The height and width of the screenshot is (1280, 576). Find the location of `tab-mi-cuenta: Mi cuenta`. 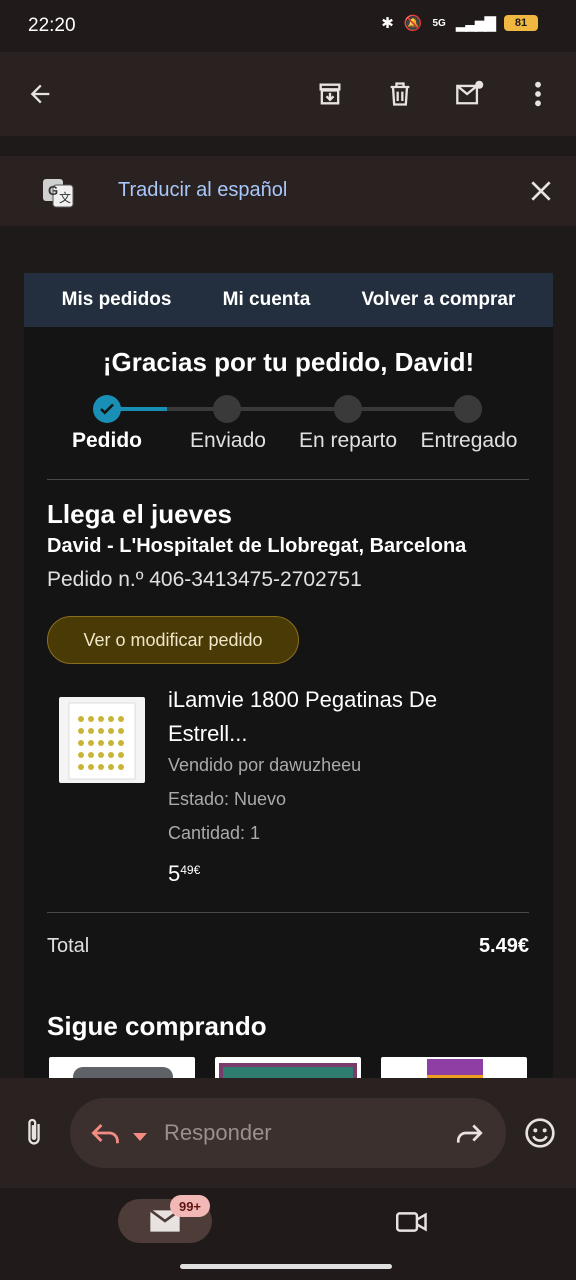

tab-mi-cuenta: Mi cuenta is located at coordinates (267, 300).